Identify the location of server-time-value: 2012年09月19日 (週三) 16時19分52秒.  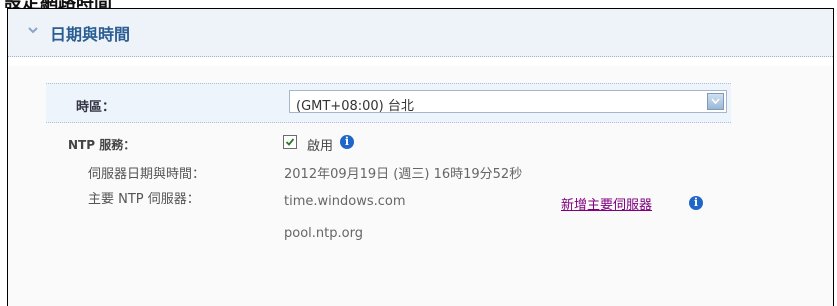
(403, 174).